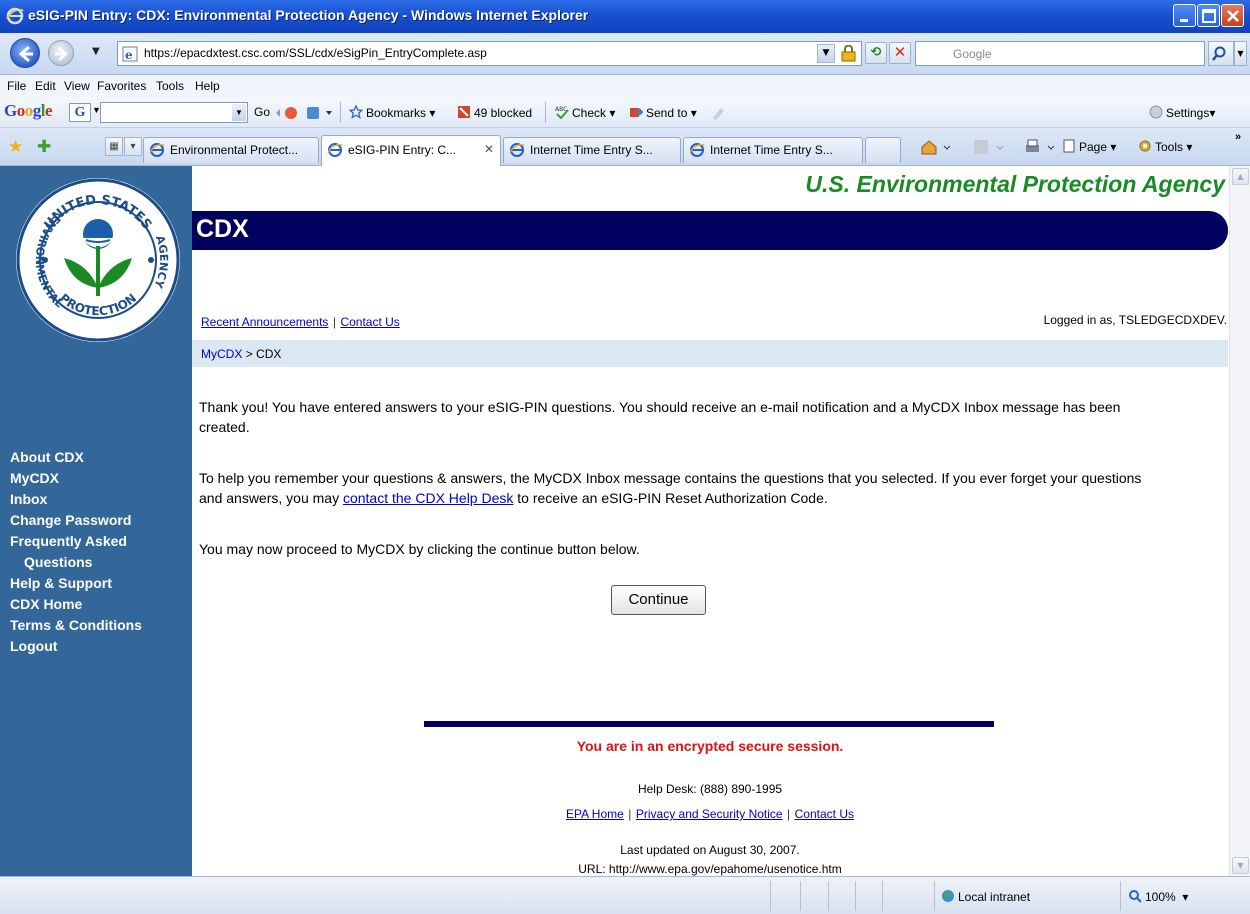 The image size is (1250, 914). I want to click on page-menu-label: Page, so click(1093, 147).